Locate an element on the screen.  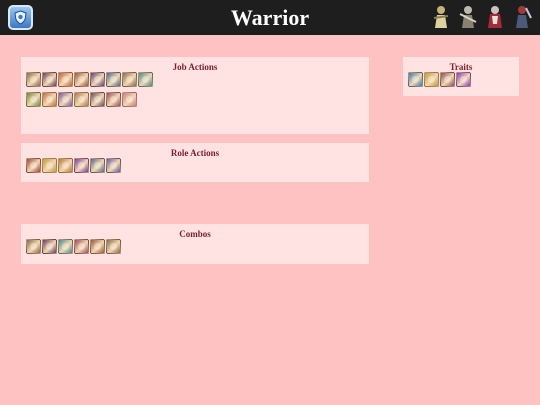
role-actions-panel: Role Actions is located at coordinates (195, 162).